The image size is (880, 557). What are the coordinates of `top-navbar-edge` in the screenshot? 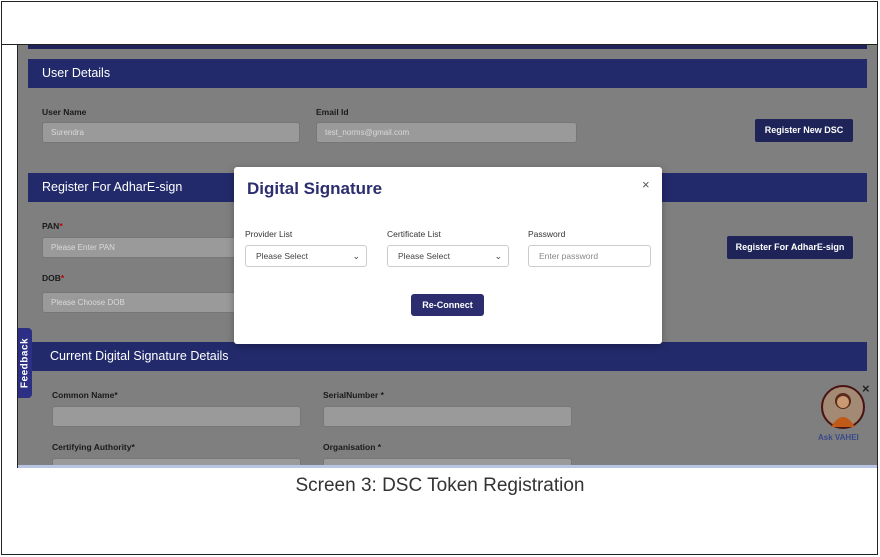 It's located at (447, 47).